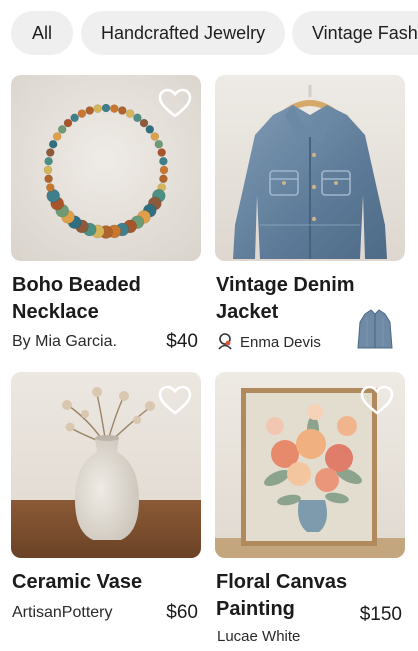  I want to click on filter-chip-vintage-fashion: Vintage Fashion, so click(355, 33).